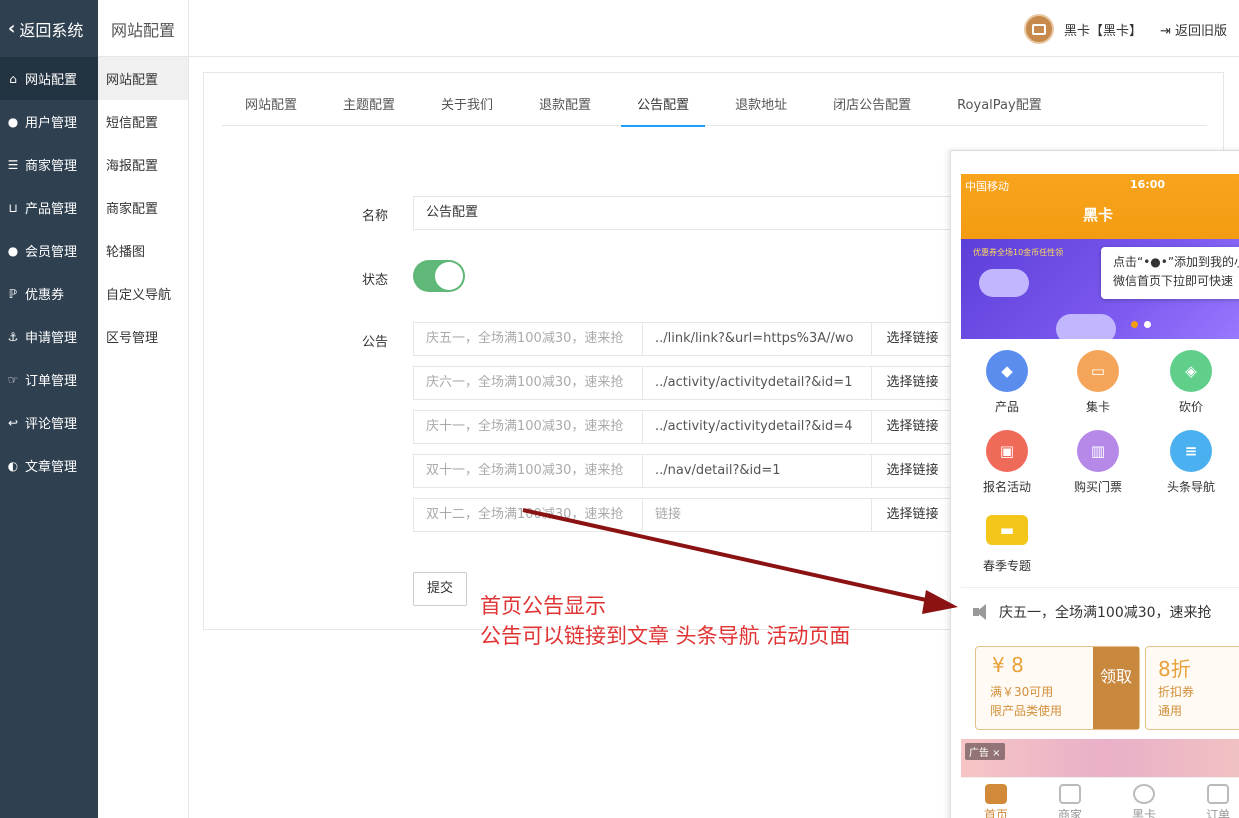 The image size is (1239, 818). What do you see at coordinates (13, 336) in the screenshot?
I see `anchor-icon: ⚓` at bounding box center [13, 336].